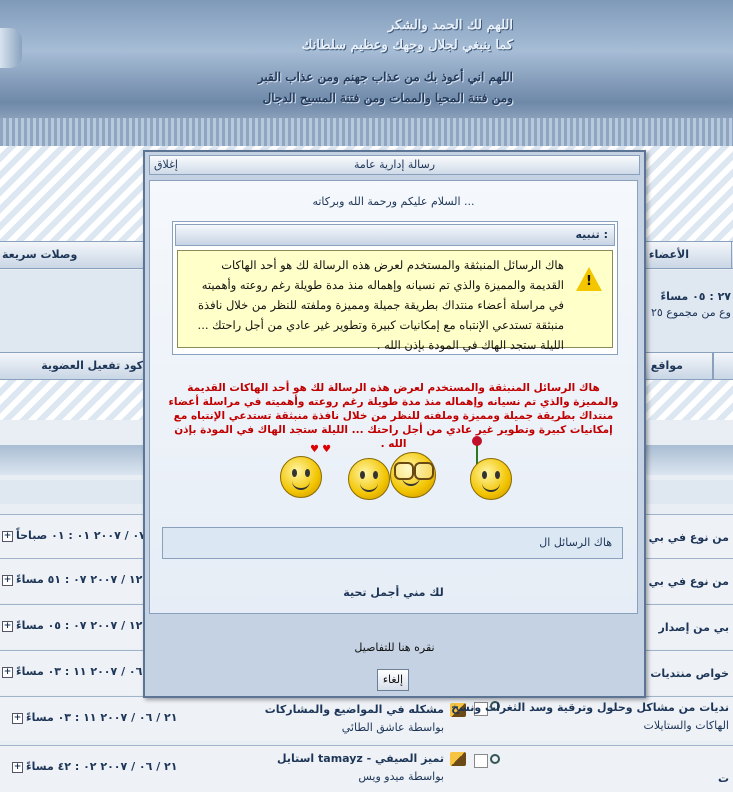  What do you see at coordinates (395, 235) in the screenshot?
I see `notice-header: تنبيه :` at bounding box center [395, 235].